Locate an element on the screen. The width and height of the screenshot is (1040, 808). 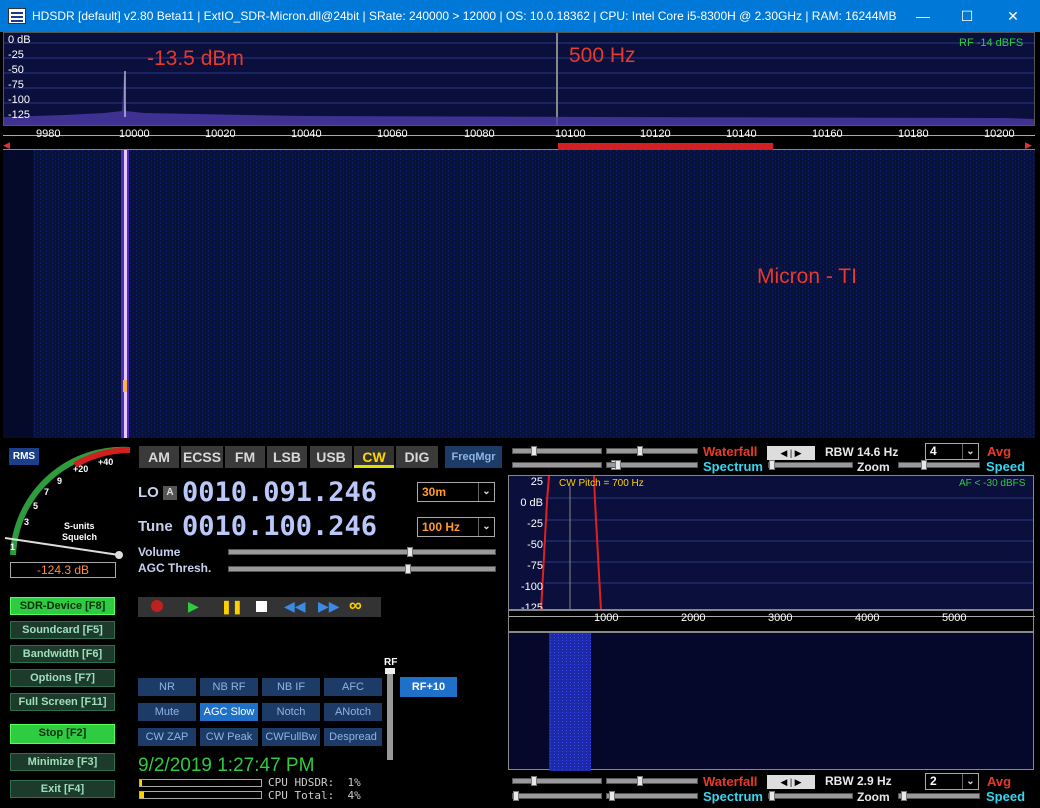
loop-icon: ∞ is located at coordinates (355, 605).